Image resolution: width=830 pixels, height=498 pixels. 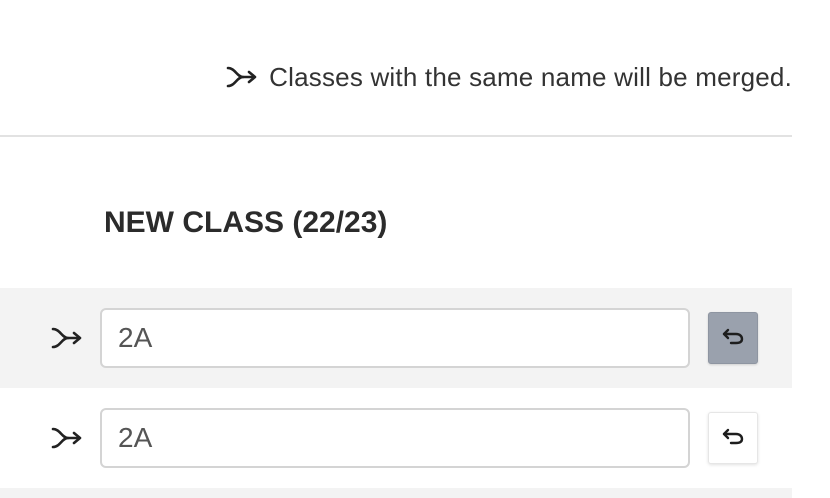 I want to click on next-row-strip, so click(x=396, y=493).